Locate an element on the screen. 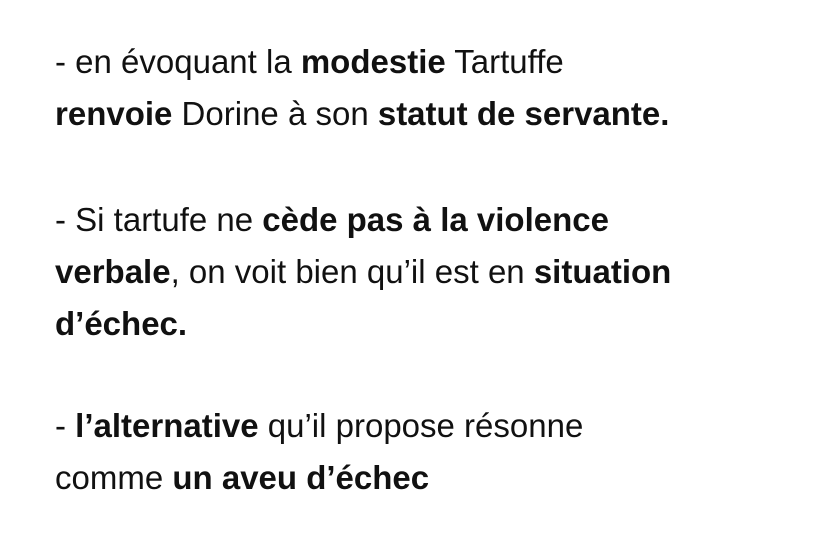 Image resolution: width=824 pixels, height=540 pixels. text-run: Tartuffe is located at coordinates (504, 61).